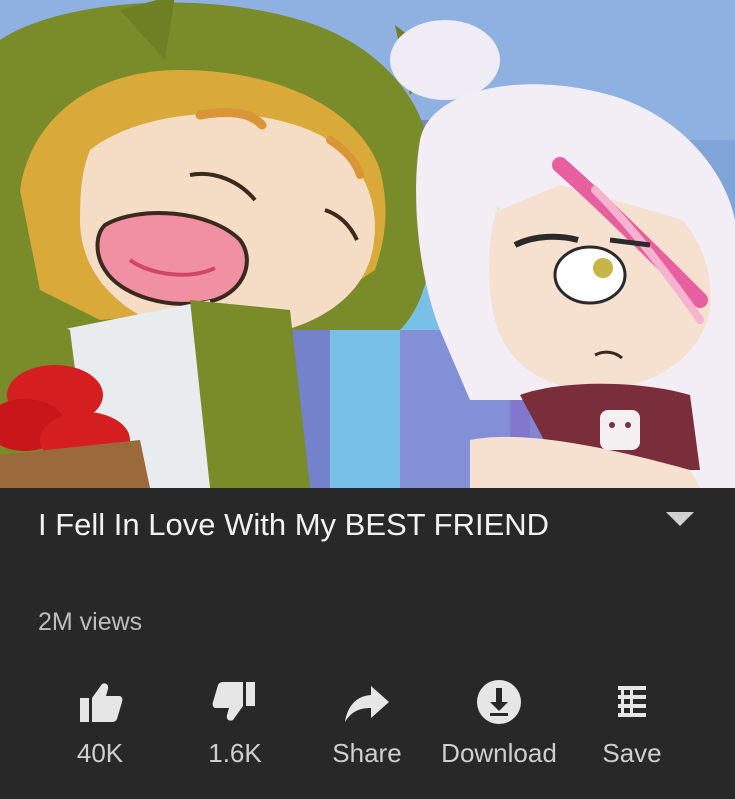 The height and width of the screenshot is (799, 735). Describe the element at coordinates (100, 723) in the screenshot. I see `like-button: 40K` at that location.